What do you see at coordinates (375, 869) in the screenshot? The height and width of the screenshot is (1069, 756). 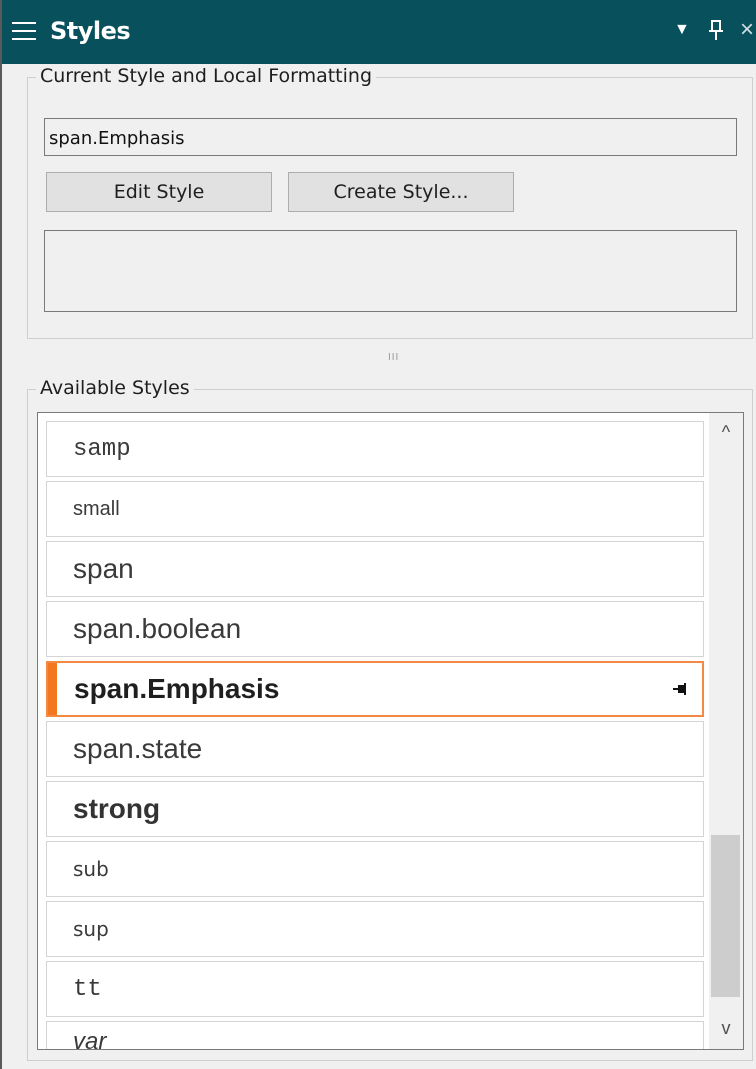 I see `list-item-sub: sub` at bounding box center [375, 869].